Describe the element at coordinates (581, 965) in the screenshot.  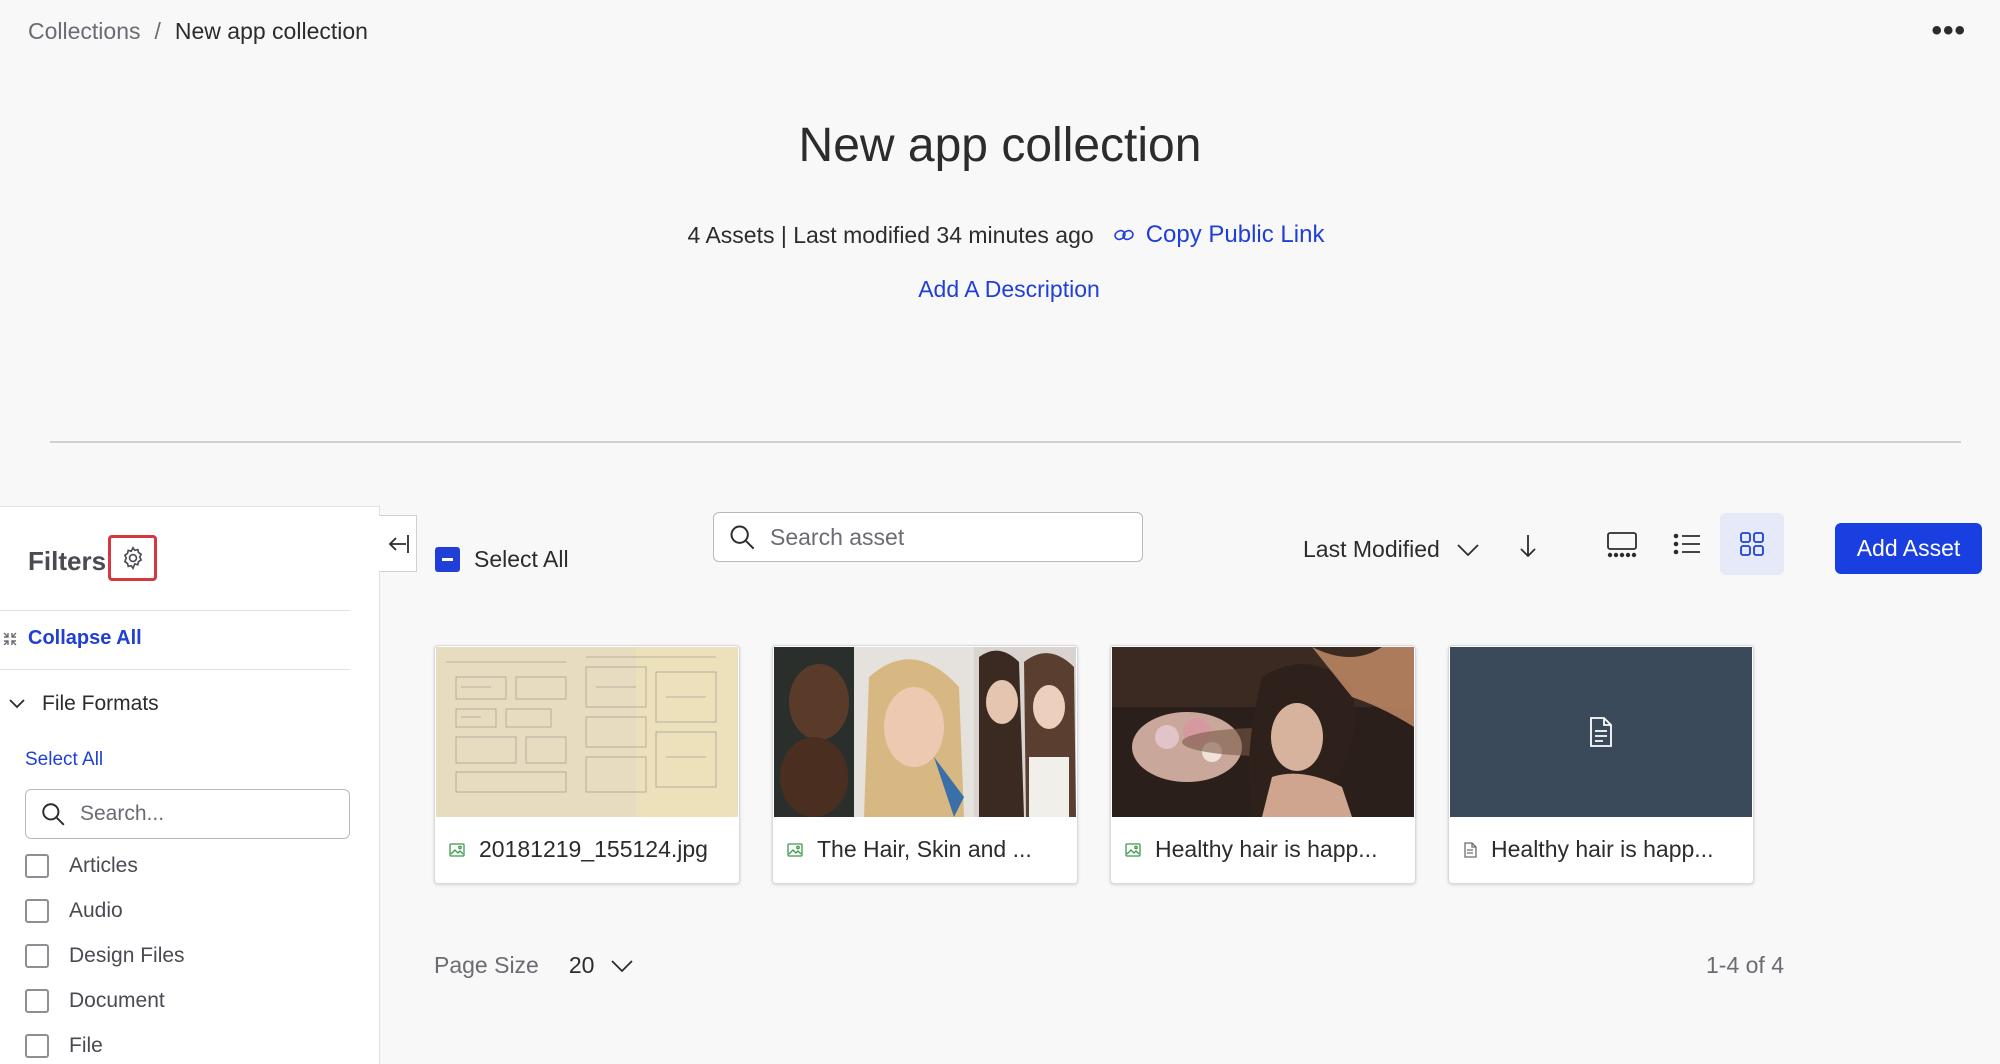
I see `page-size-value: 20` at that location.